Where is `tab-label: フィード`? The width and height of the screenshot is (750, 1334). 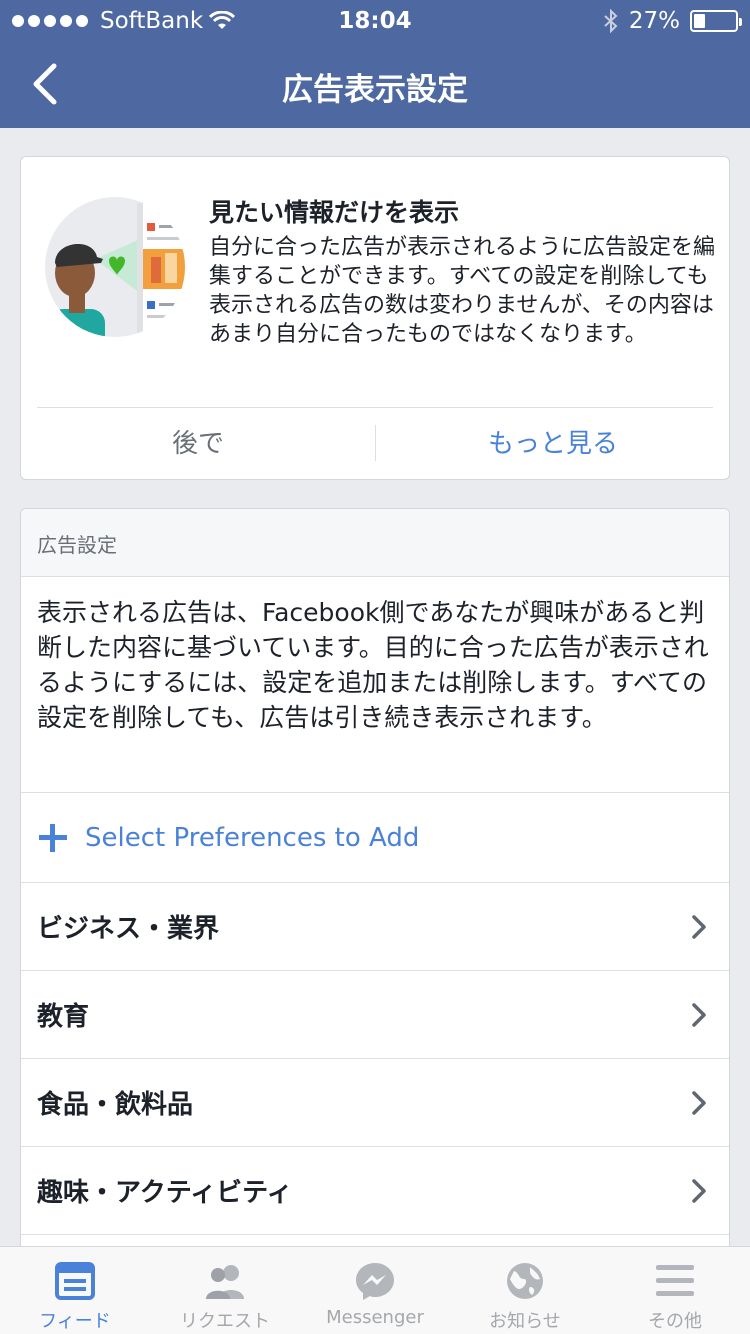
tab-label: フィード is located at coordinates (75, 1321).